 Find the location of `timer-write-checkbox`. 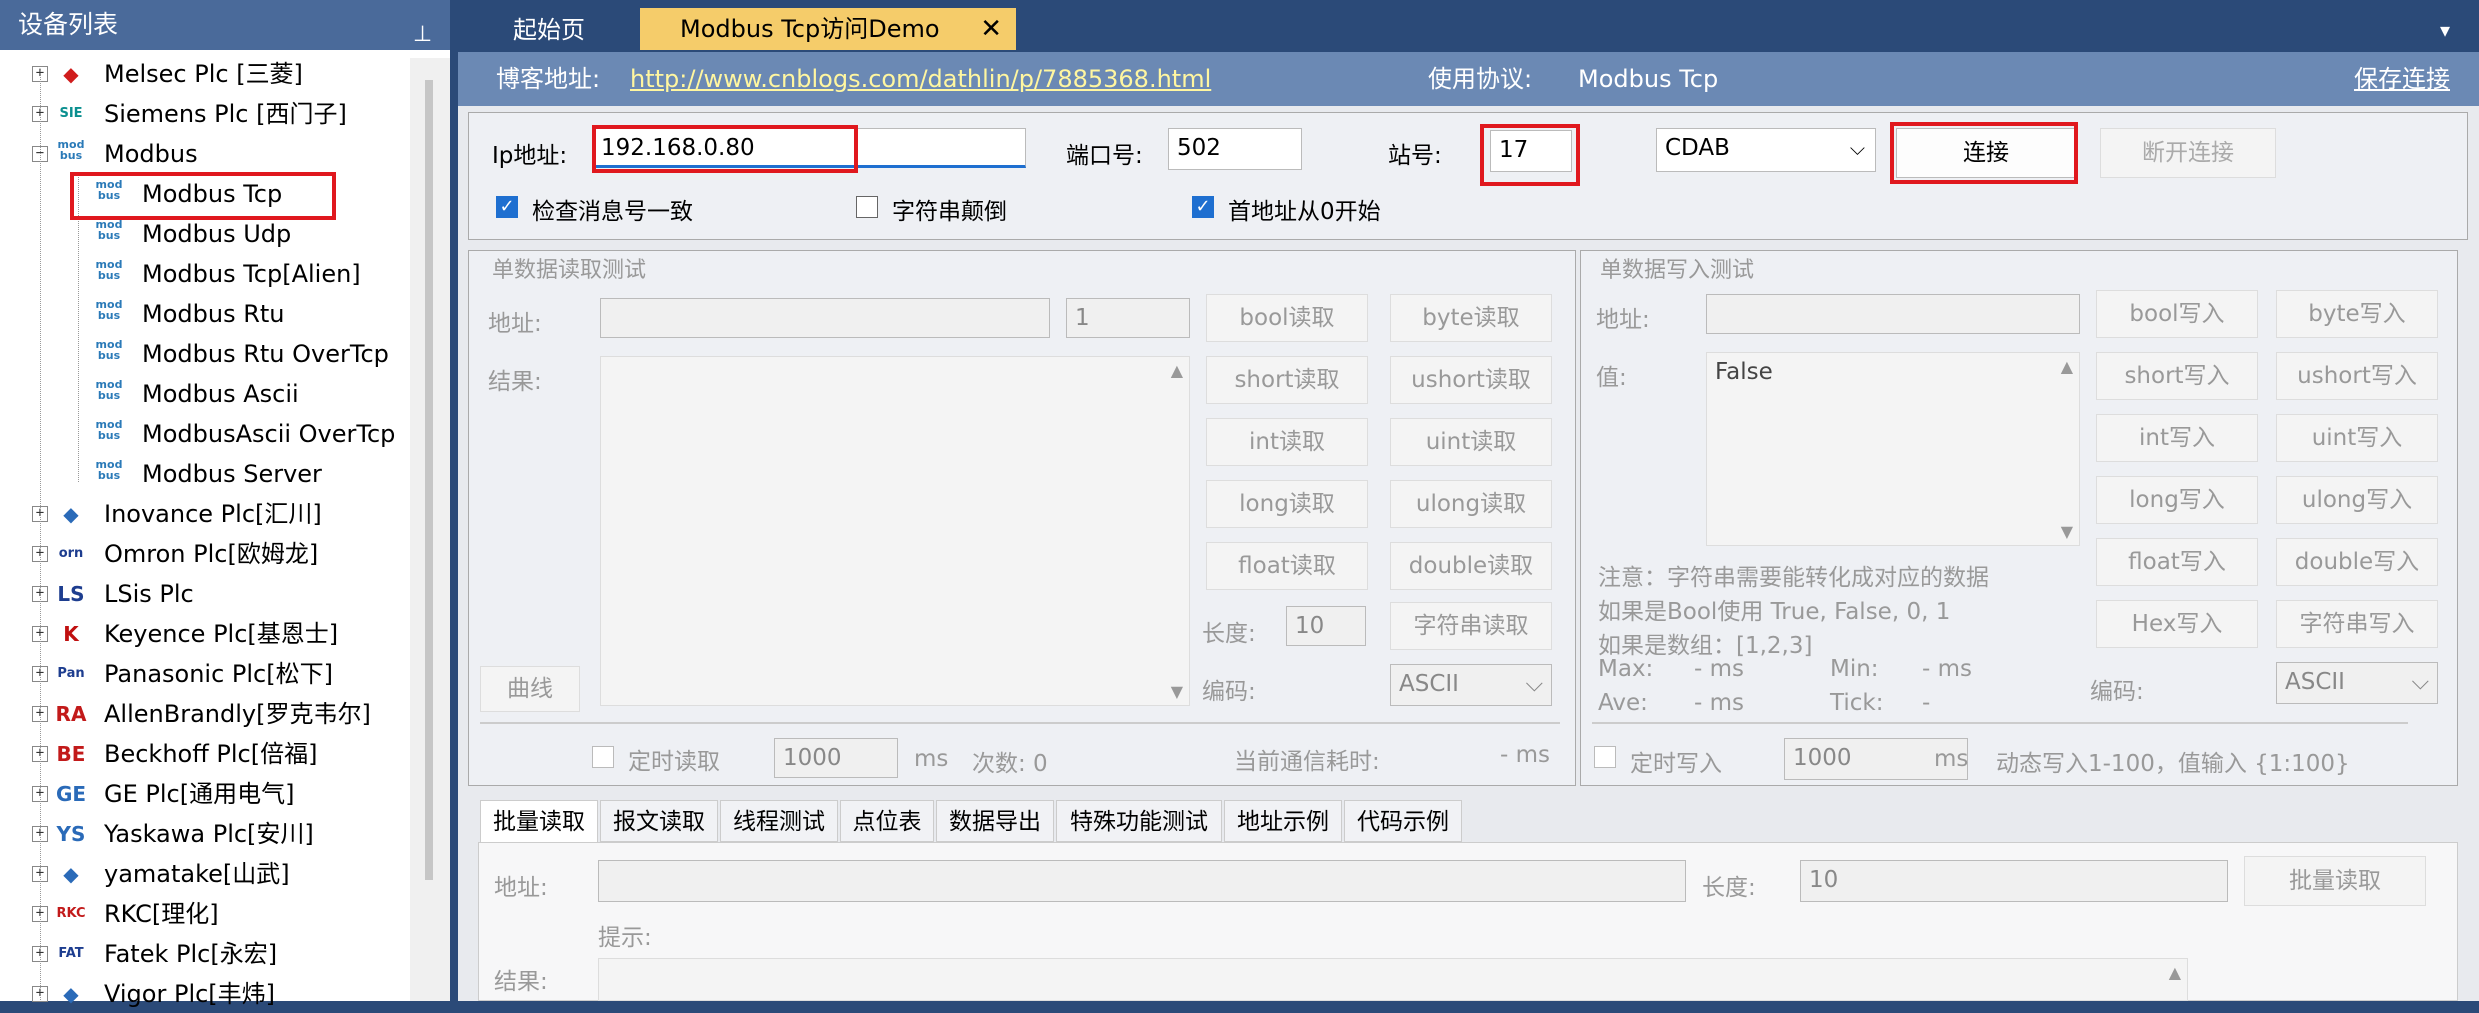

timer-write-checkbox is located at coordinates (1605, 757).